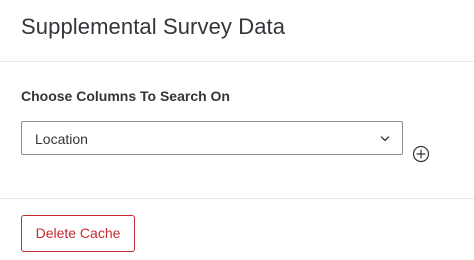 Image resolution: width=474 pixels, height=260 pixels. Describe the element at coordinates (61, 139) in the screenshot. I see `column-select-value: Location` at that location.